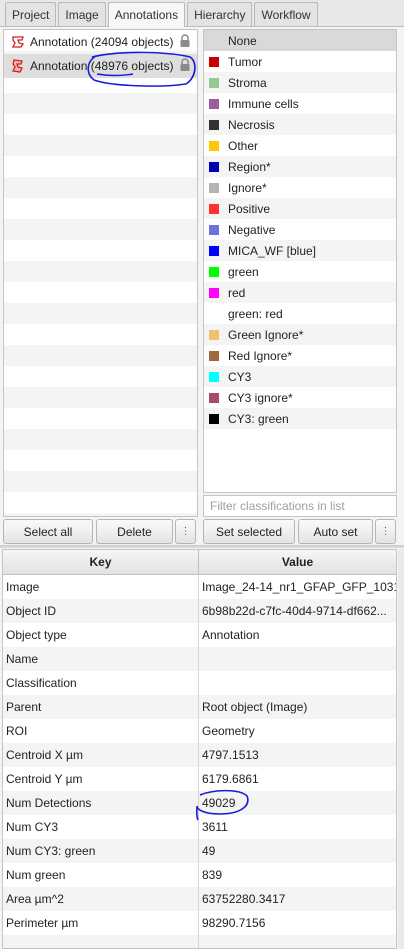 Image resolution: width=404 pixels, height=949 pixels. What do you see at coordinates (297, 562) in the screenshot?
I see `value-column-header: Value` at bounding box center [297, 562].